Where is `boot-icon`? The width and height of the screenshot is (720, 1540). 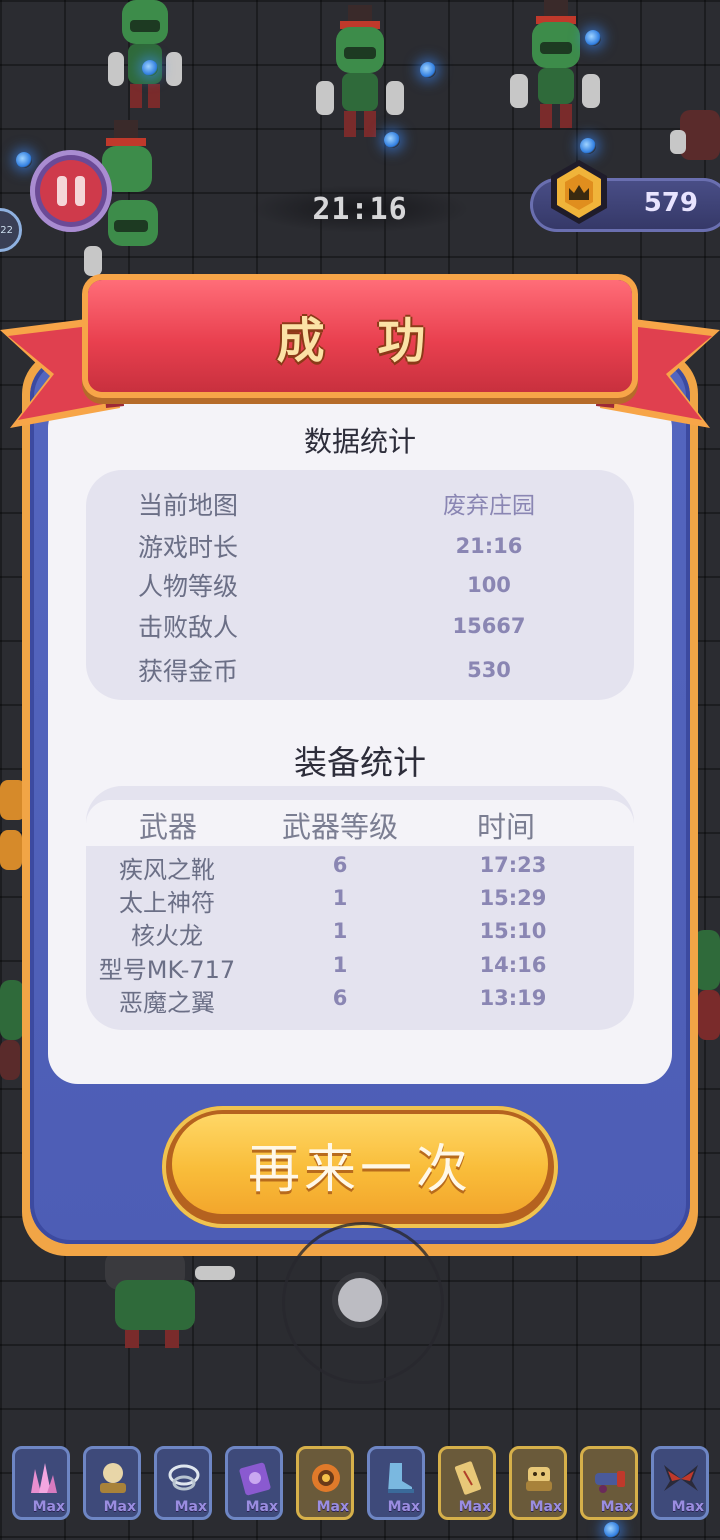
boot-icon is located at coordinates (401, 1478).